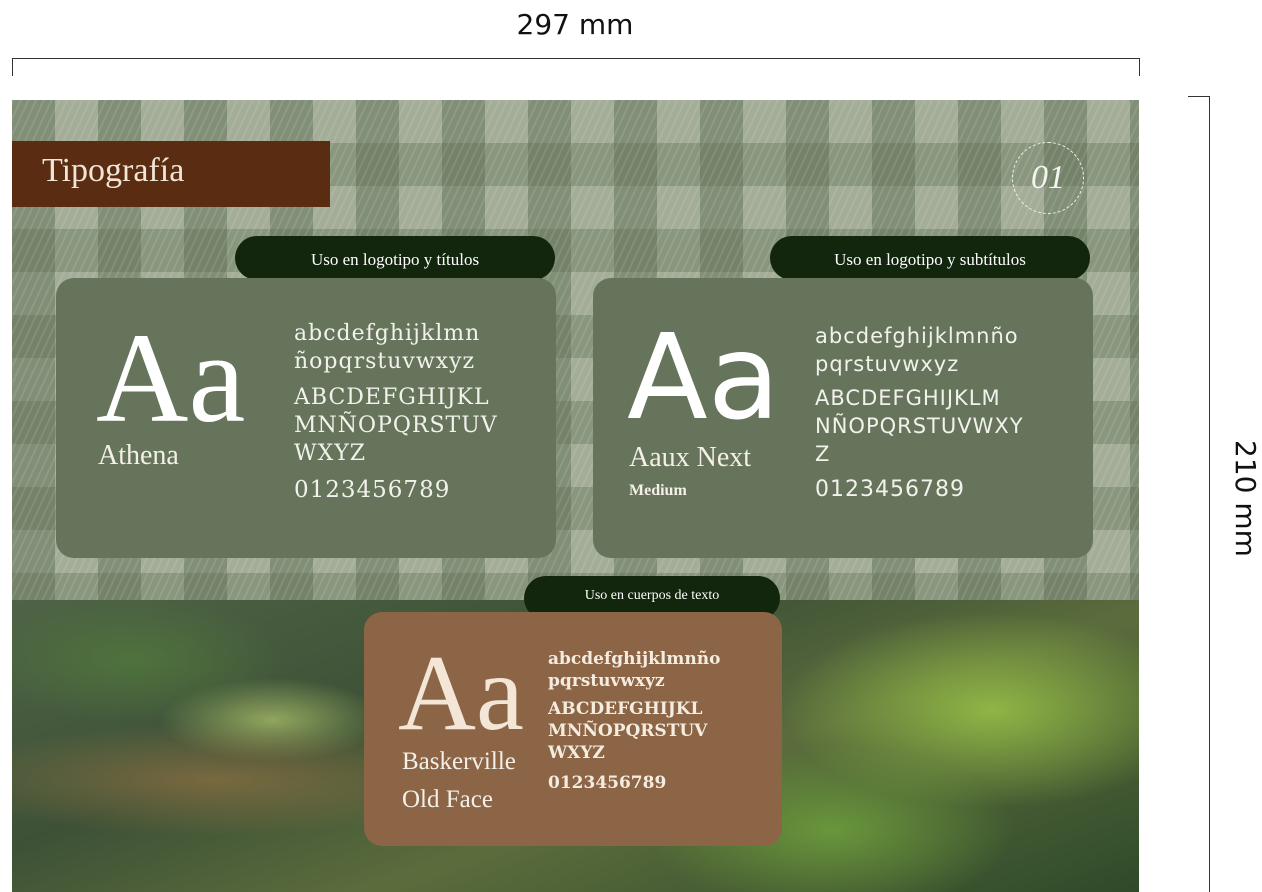  What do you see at coordinates (461, 693) in the screenshot?
I see `sample-glyph-baskerville: Aa` at bounding box center [461, 693].